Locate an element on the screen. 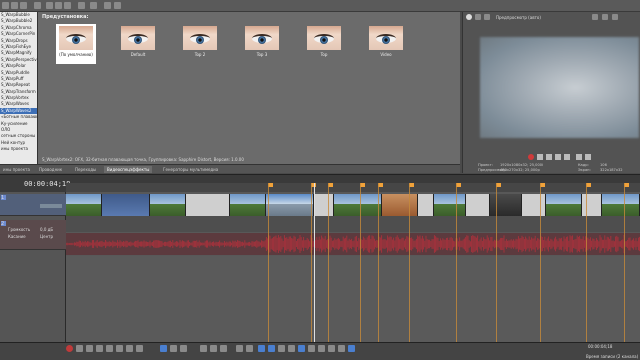 The width and height of the screenshot is (640, 360). trim-end-icon is located at coordinates (331, 348).